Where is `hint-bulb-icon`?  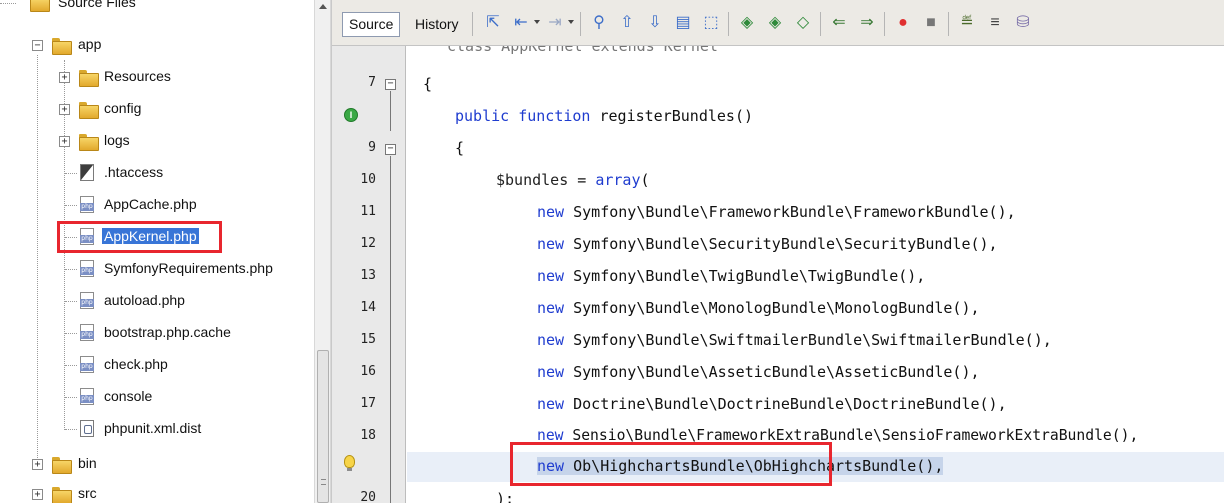 hint-bulb-icon is located at coordinates (349, 463).